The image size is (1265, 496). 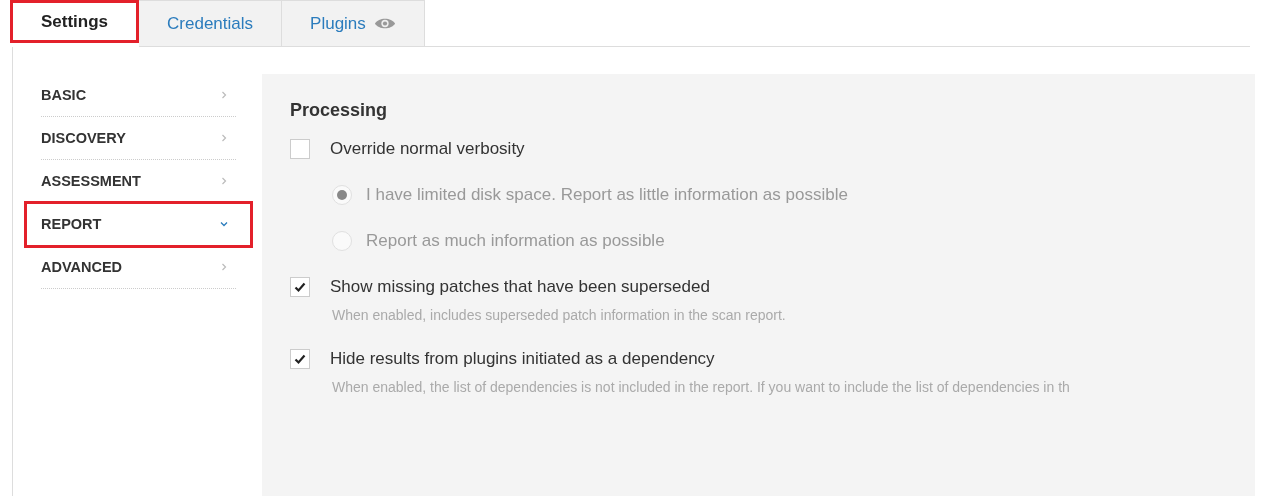 What do you see at coordinates (427, 149) in the screenshot?
I see `checkbox-label: Override normal verbosity` at bounding box center [427, 149].